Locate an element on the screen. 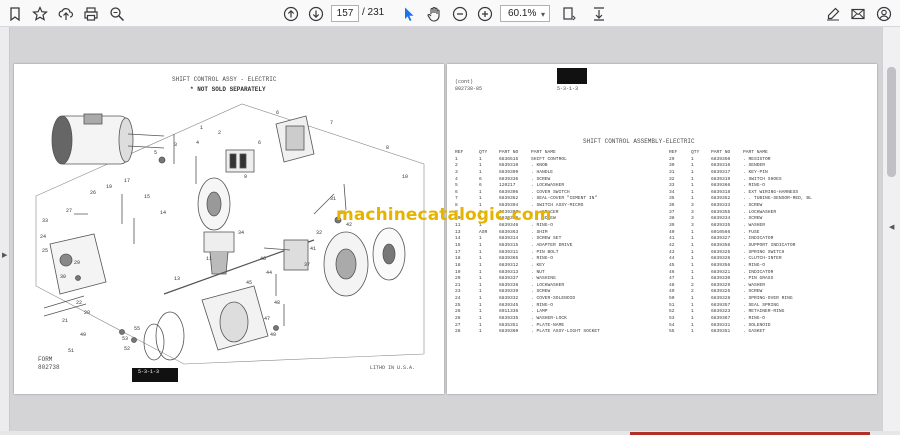  table-cell: . PIN BOLT is located at coordinates (545, 252).